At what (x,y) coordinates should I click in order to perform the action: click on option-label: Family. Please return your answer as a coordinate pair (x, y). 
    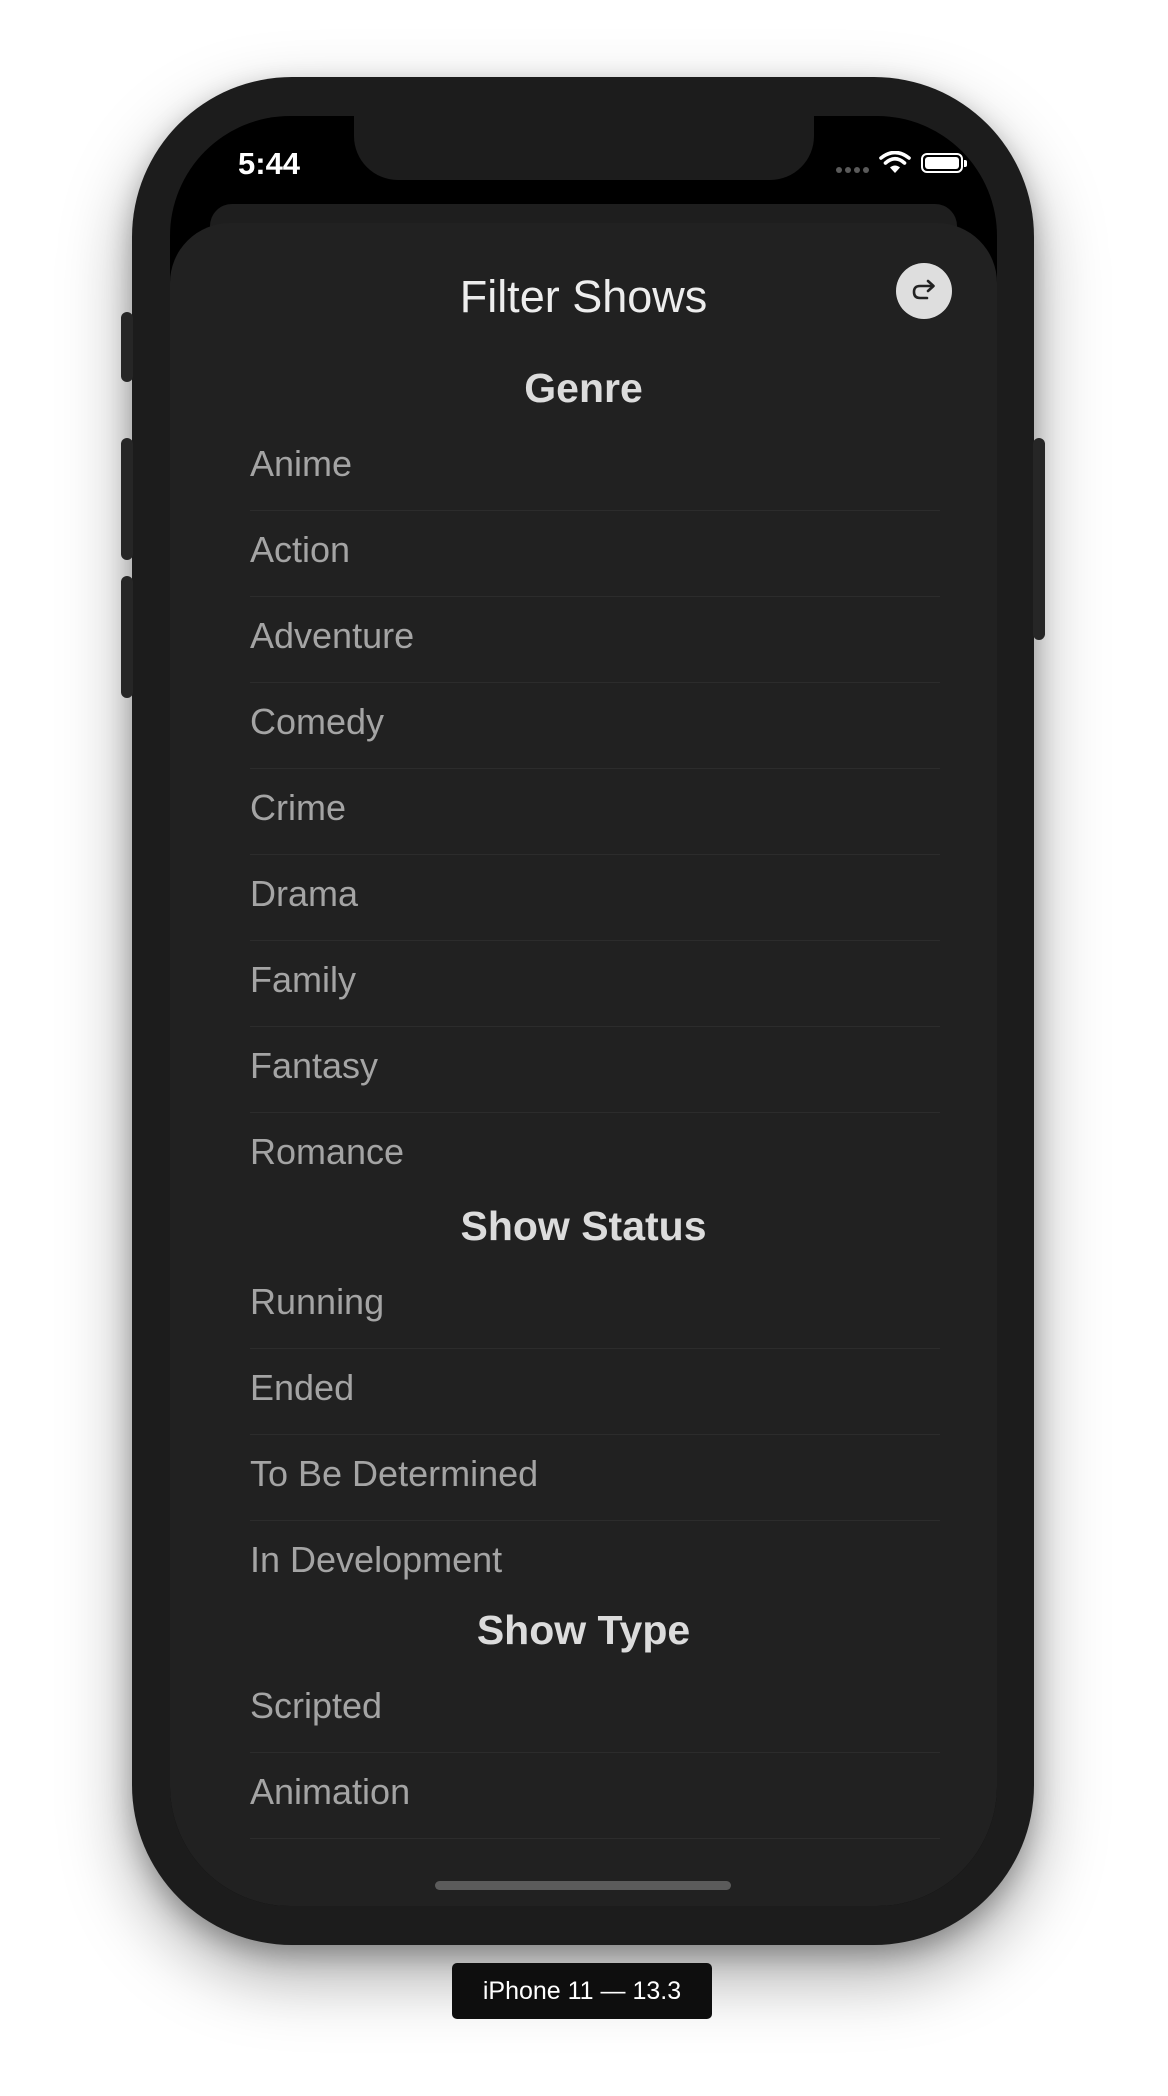
    Looking at the image, I should click on (303, 979).